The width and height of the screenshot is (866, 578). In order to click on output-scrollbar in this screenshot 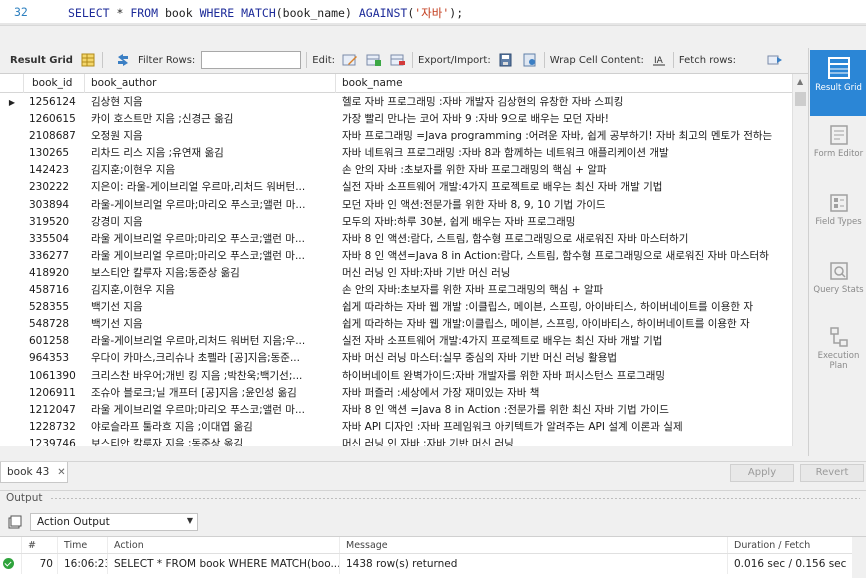, I will do `click(859, 557)`.